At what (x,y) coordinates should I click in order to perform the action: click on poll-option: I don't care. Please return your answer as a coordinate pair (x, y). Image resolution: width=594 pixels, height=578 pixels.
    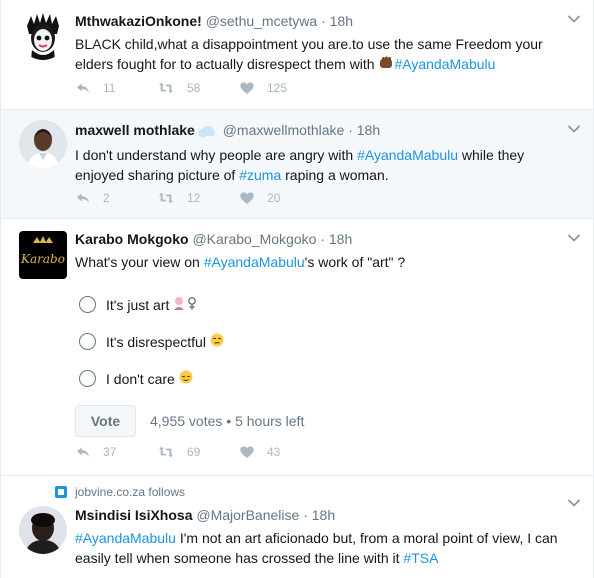
    Looking at the image, I should click on (319, 378).